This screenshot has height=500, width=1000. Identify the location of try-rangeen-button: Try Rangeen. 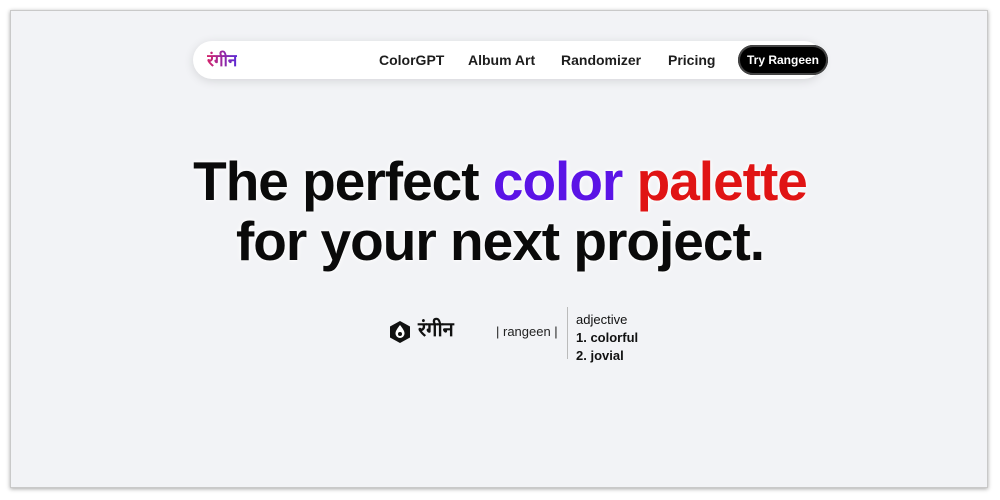
(783, 60).